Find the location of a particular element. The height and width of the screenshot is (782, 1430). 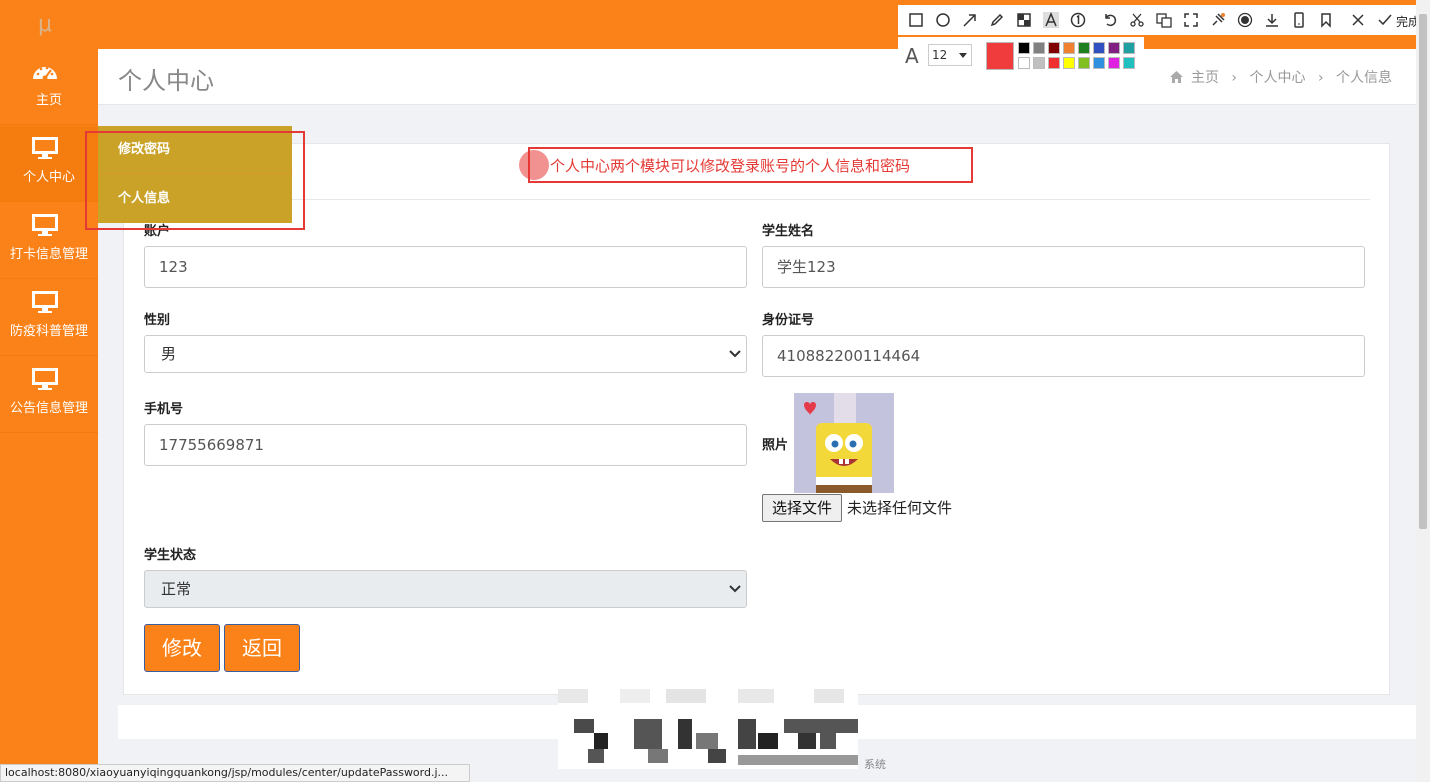

student-photo is located at coordinates (844, 443).